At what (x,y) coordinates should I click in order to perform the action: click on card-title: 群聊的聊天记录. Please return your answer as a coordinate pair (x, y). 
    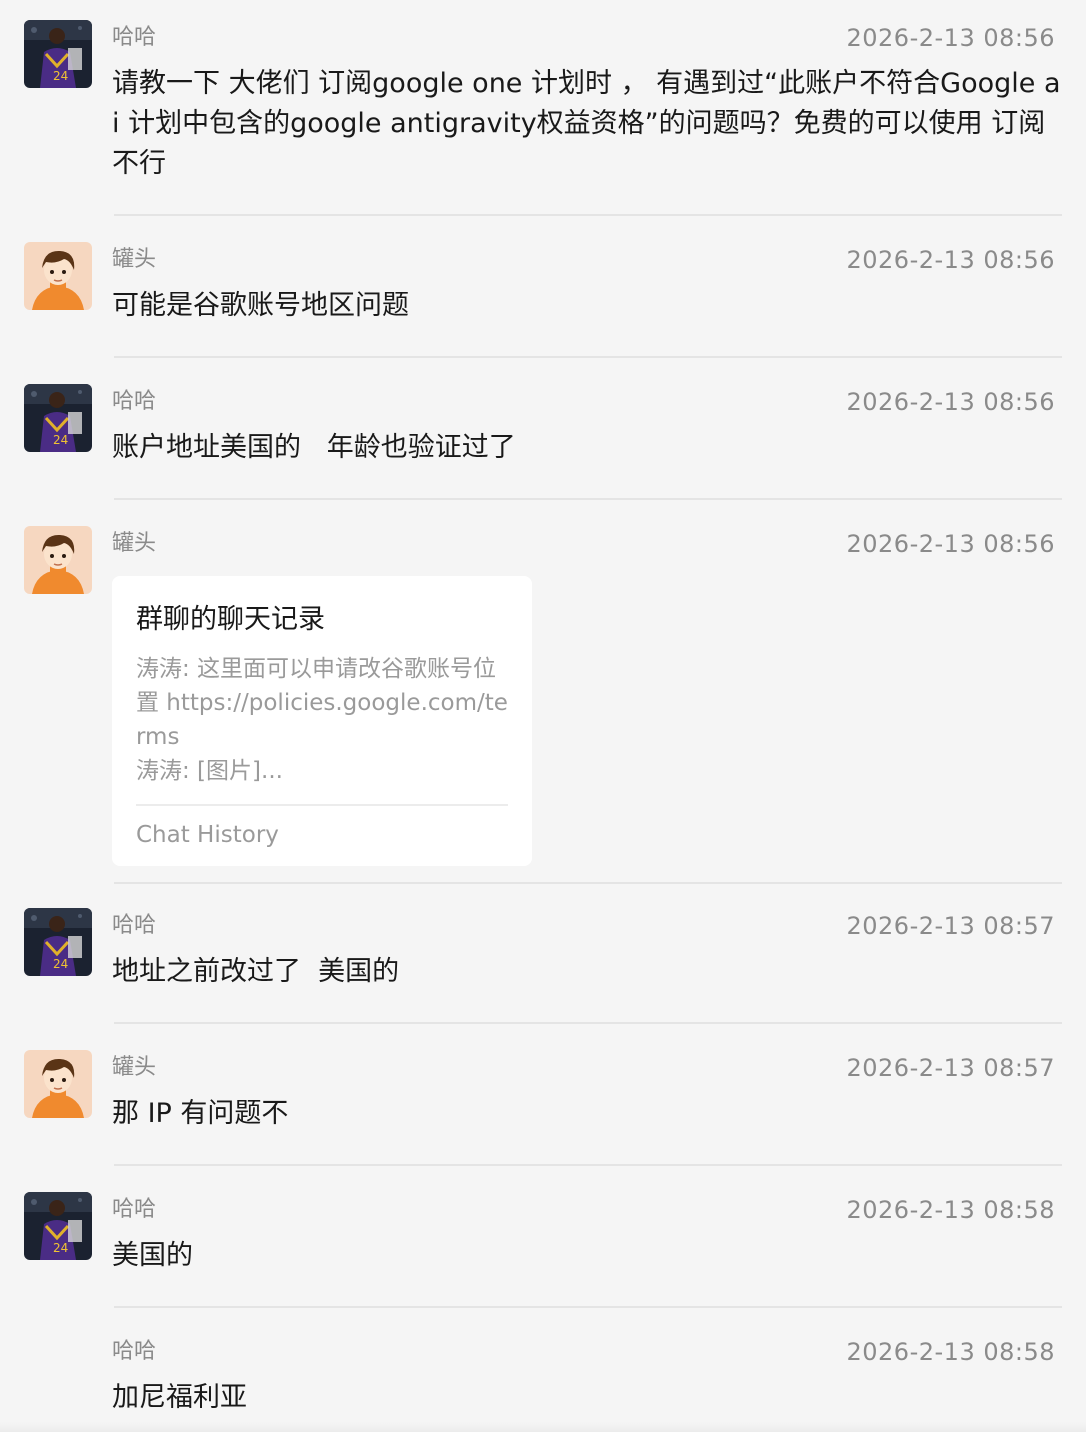
    Looking at the image, I should click on (230, 619).